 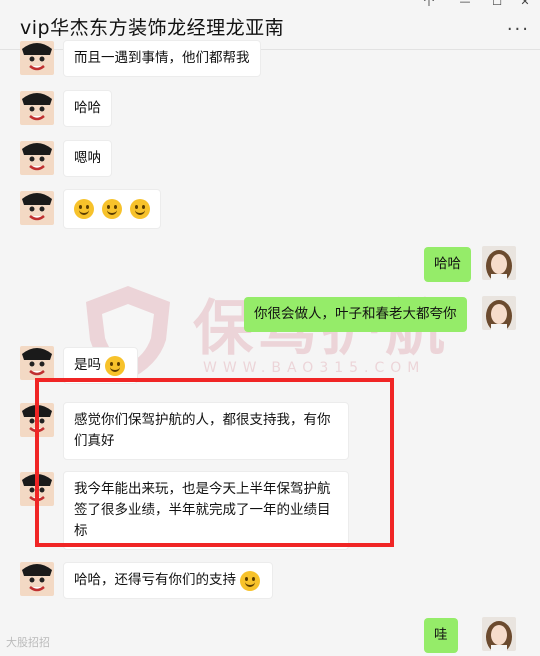 I want to click on minimize-button: —, so click(x=465, y=4).